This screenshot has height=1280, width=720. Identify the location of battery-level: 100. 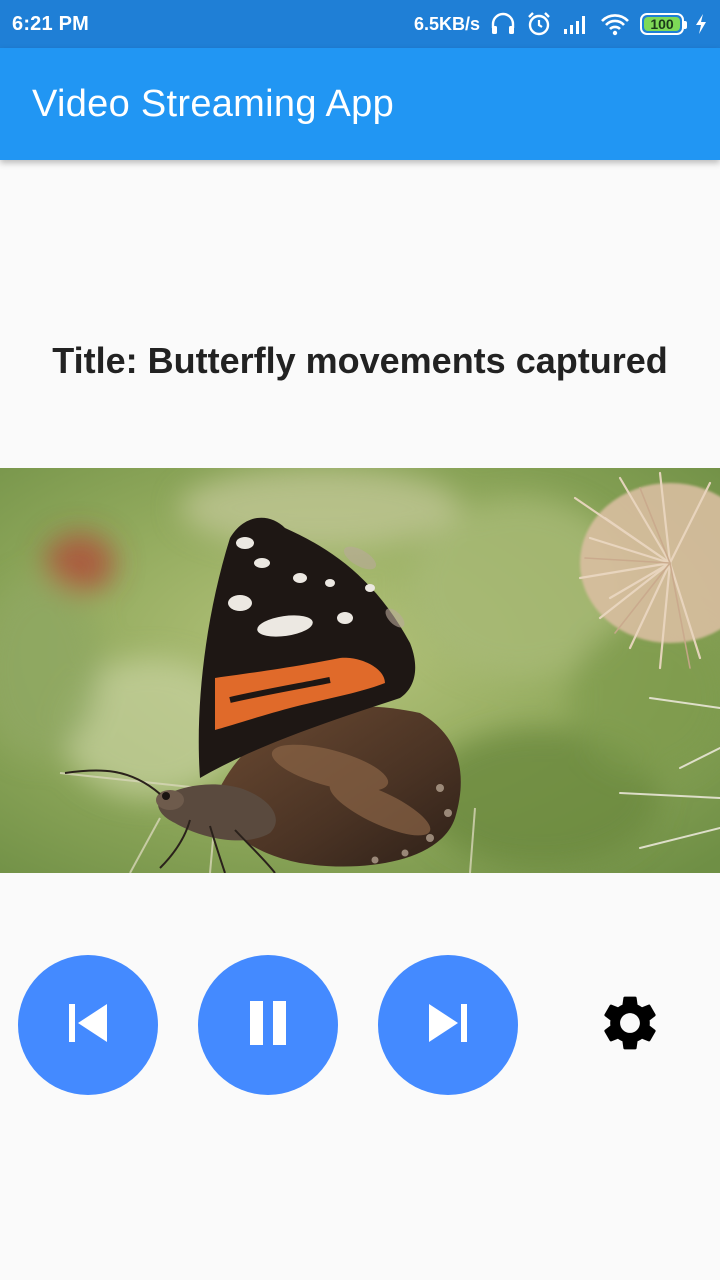
(662, 24).